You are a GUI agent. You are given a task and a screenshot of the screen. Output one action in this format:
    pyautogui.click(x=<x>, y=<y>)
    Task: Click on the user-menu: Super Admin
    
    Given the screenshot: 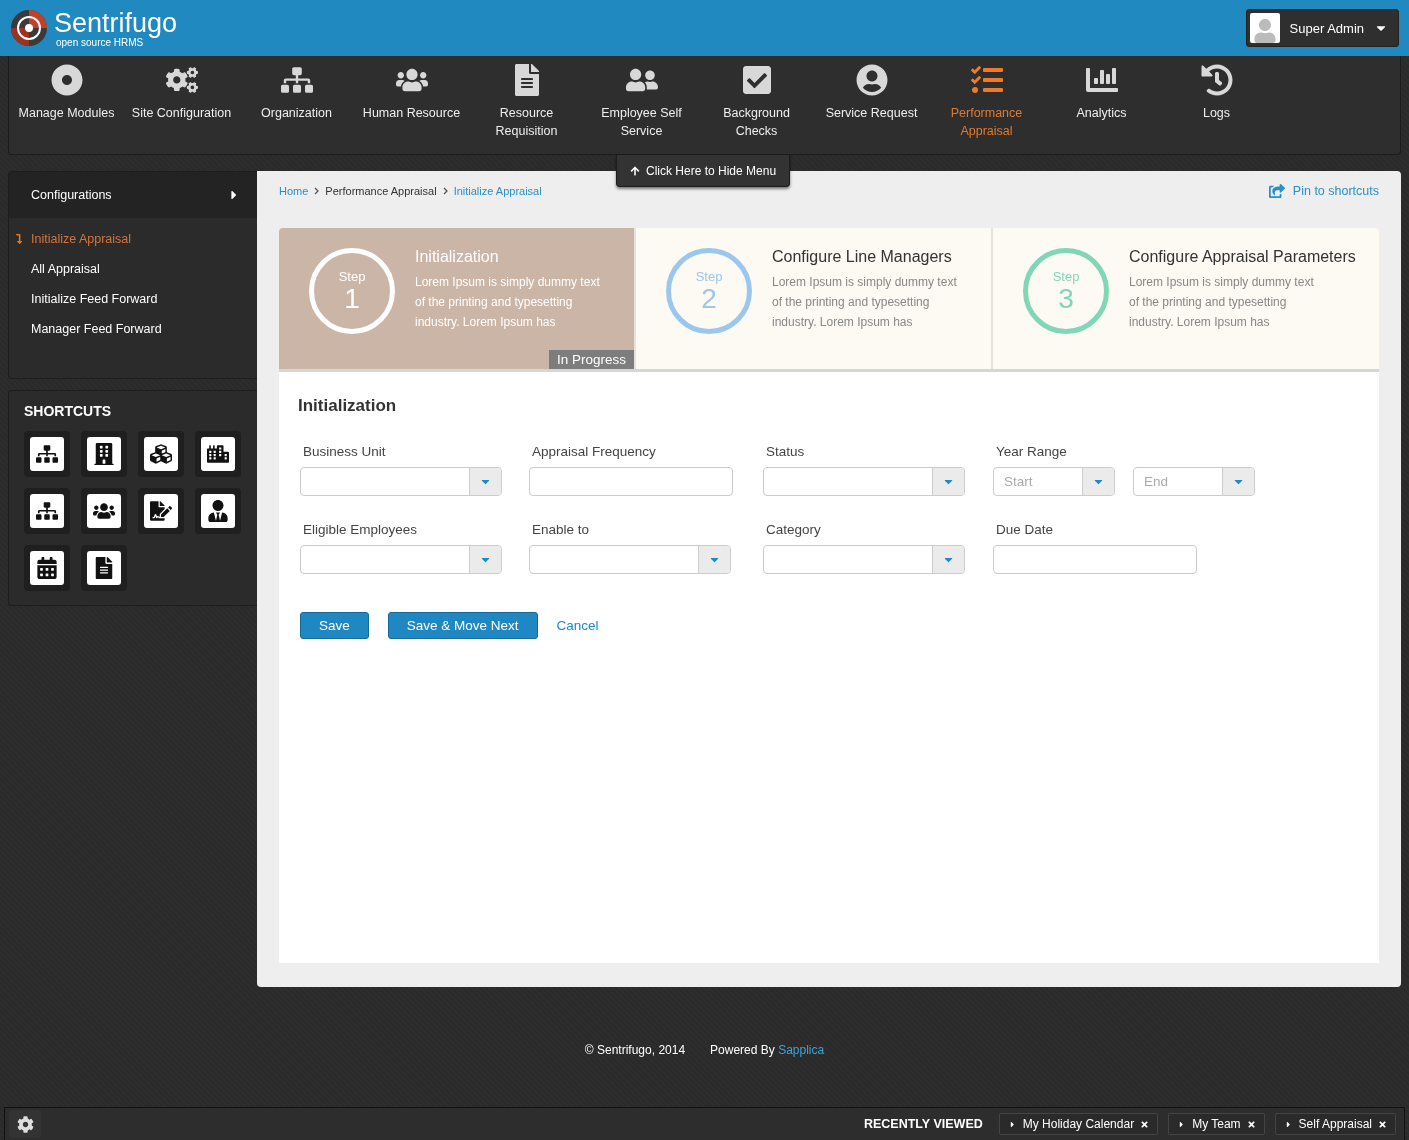 What is the action you would take?
    pyautogui.click(x=1322, y=28)
    